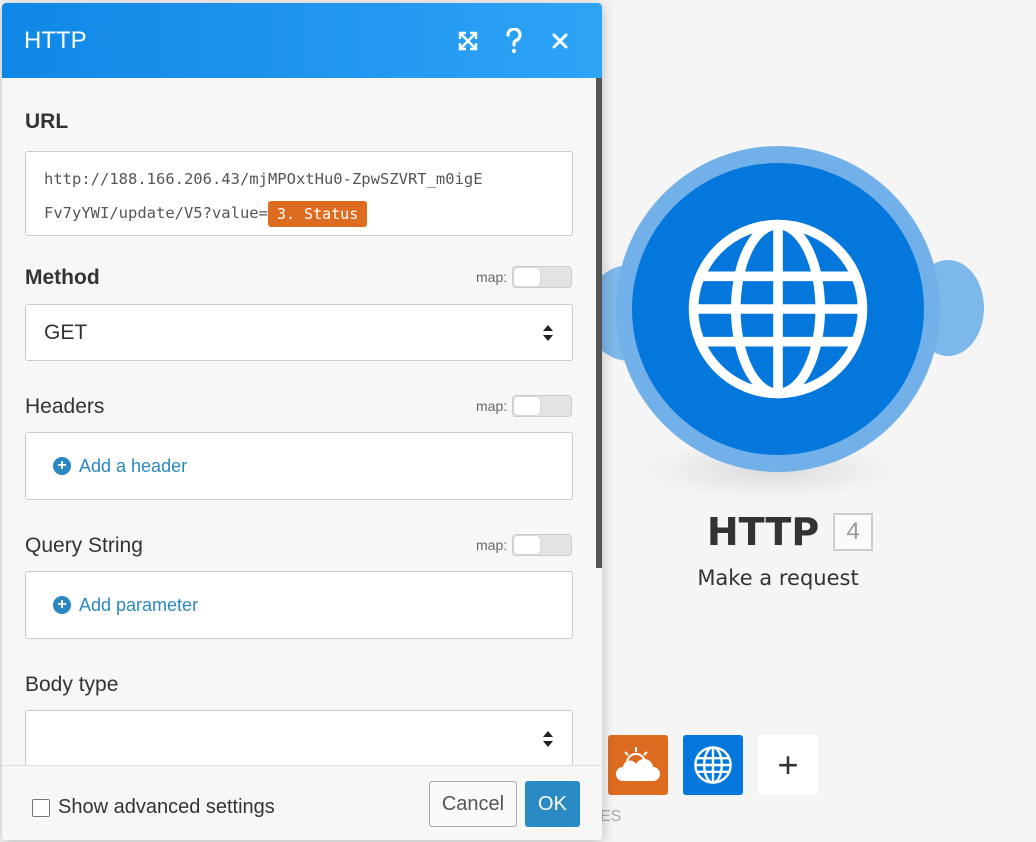  Describe the element at coordinates (317, 213) in the screenshot. I see `mapped-variable-pill: 3. Status` at that location.